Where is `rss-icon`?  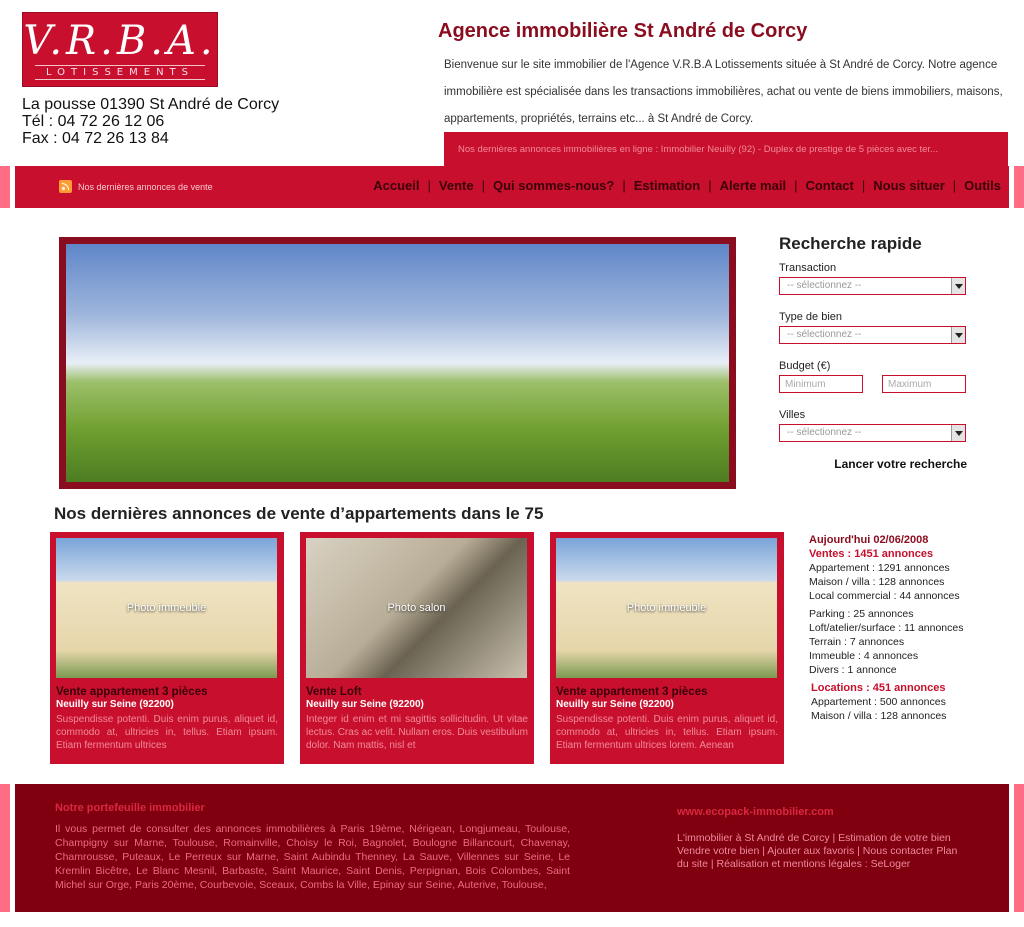 rss-icon is located at coordinates (65, 186).